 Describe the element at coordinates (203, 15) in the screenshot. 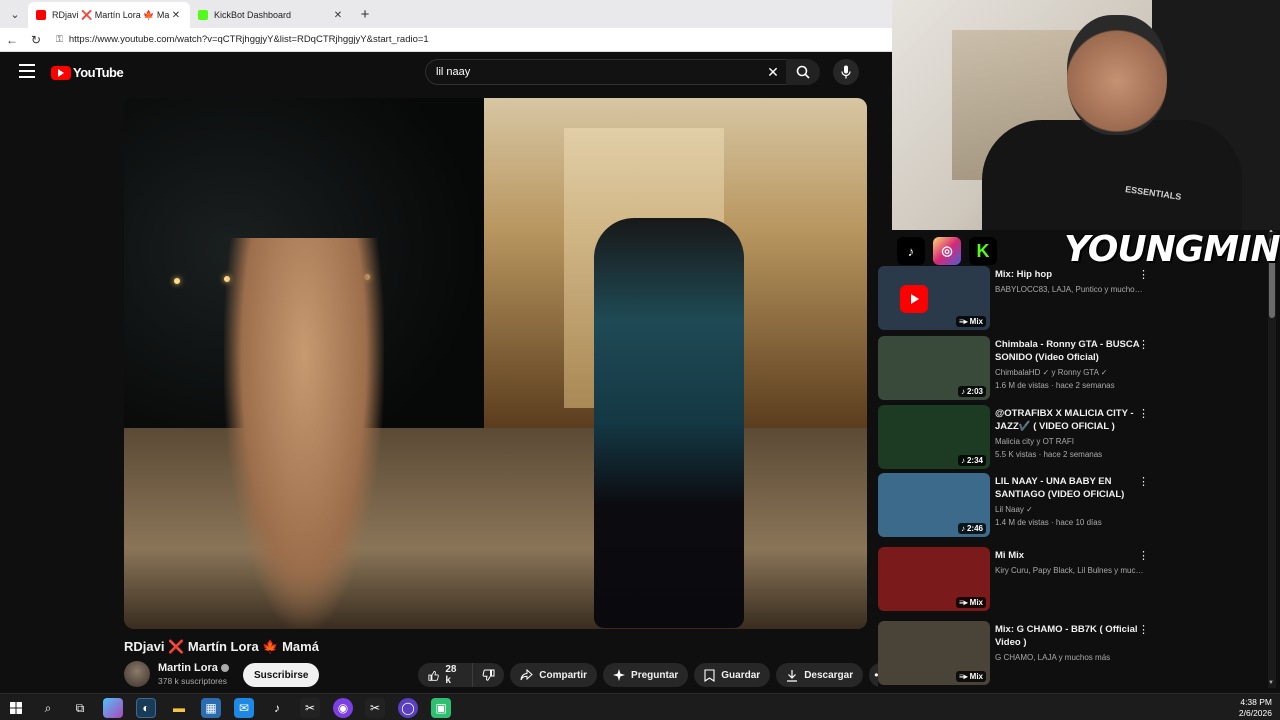

I see `kickbot-favicon-icon` at that location.